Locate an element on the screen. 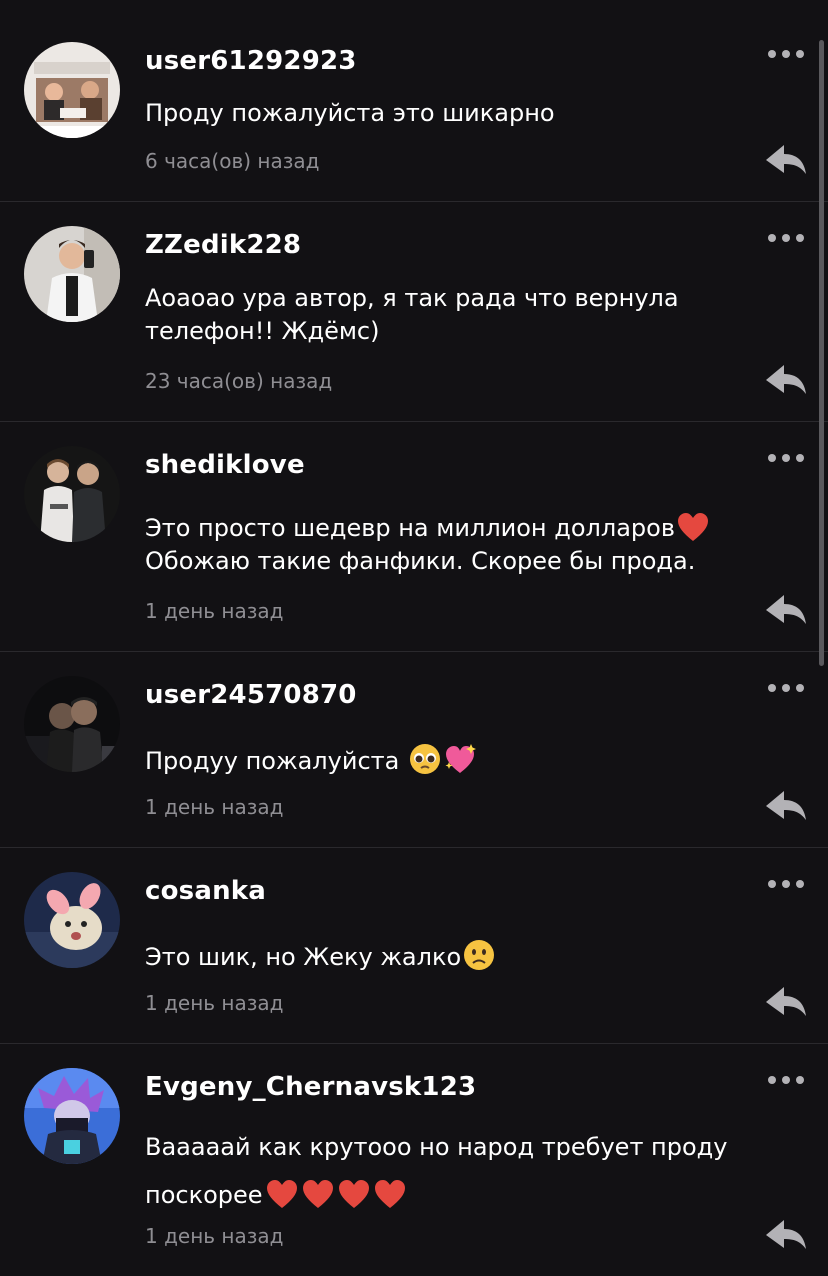 This screenshot has height=1276, width=828. comment-text: Продуу пожалуйста is located at coordinates (445, 760).